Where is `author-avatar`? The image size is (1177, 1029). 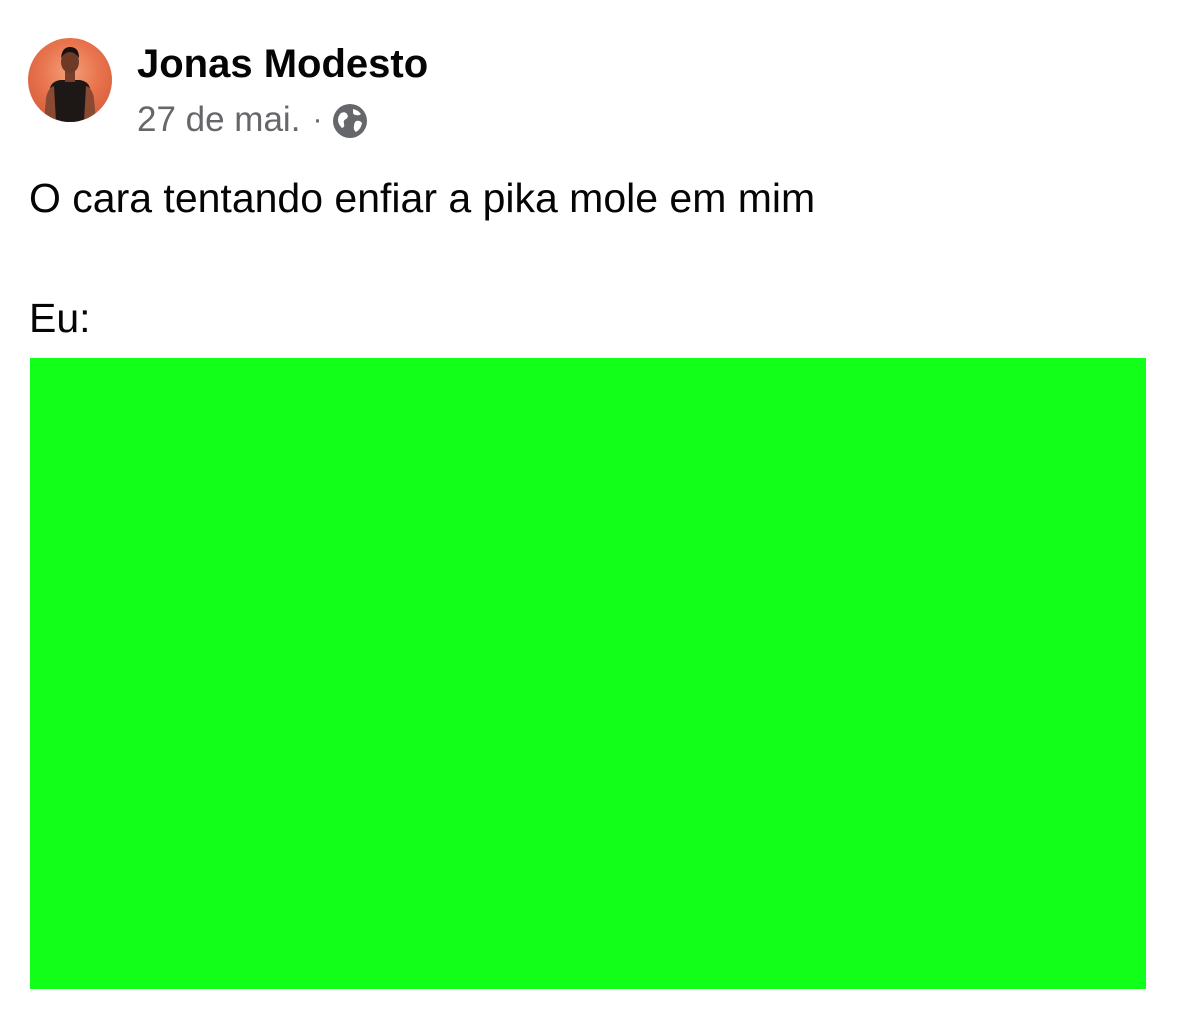
author-avatar is located at coordinates (70, 80).